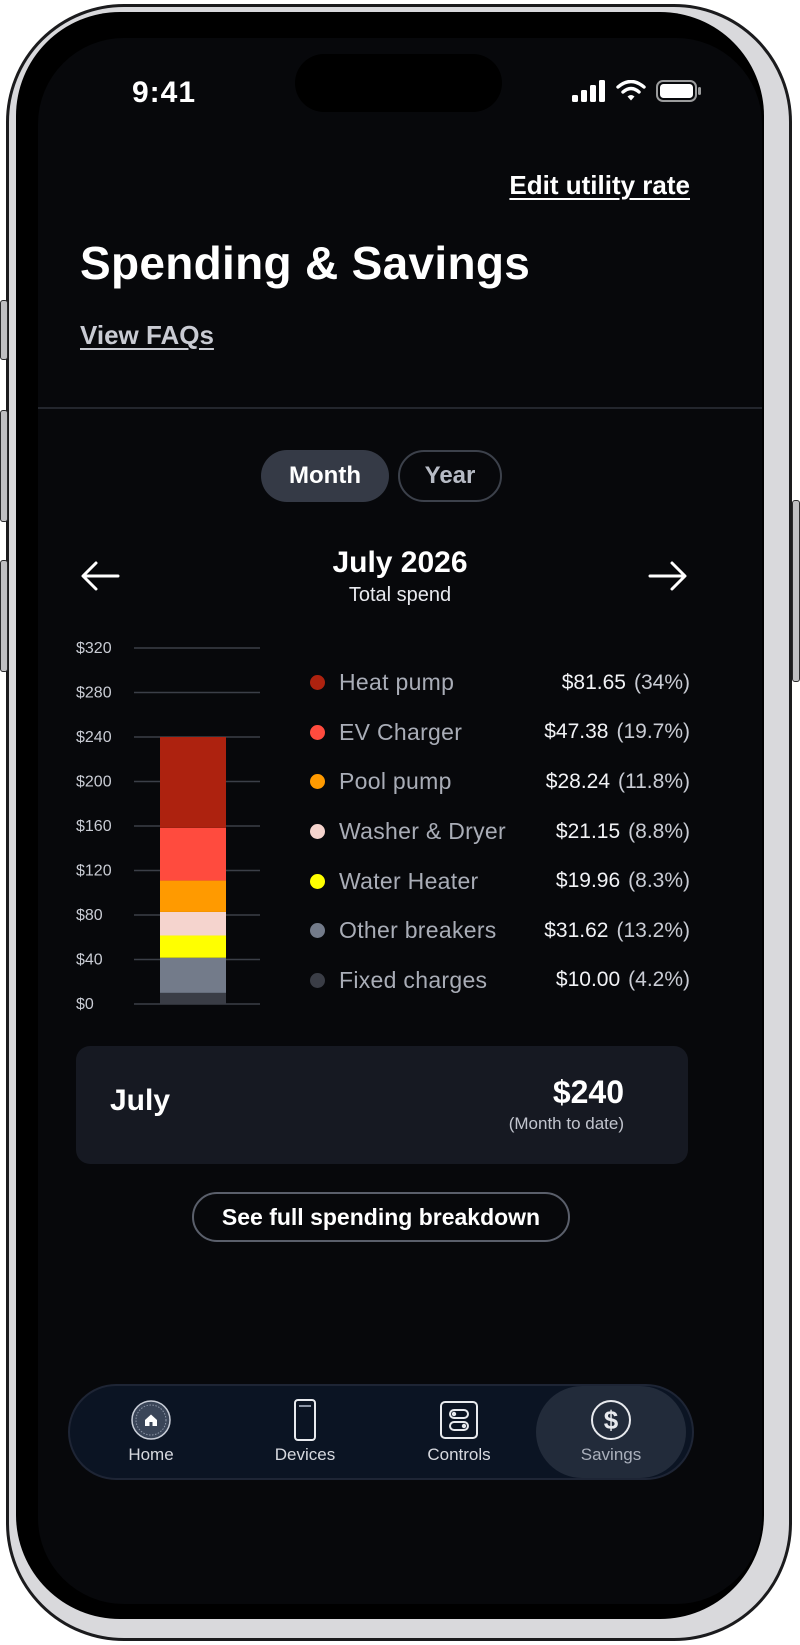 Image resolution: width=800 pixels, height=1645 pixels. Describe the element at coordinates (659, 881) in the screenshot. I see `legend-percent: (8.3%)` at that location.